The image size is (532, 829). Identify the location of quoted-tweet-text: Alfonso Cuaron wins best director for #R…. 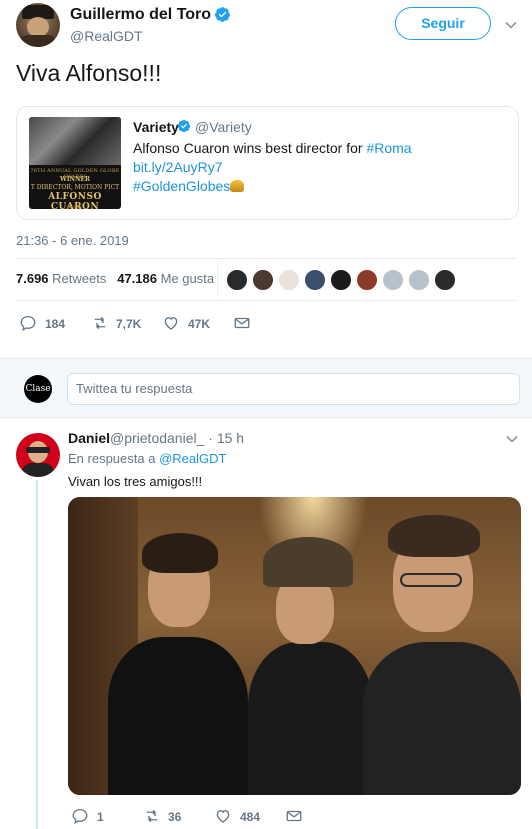
(318, 167).